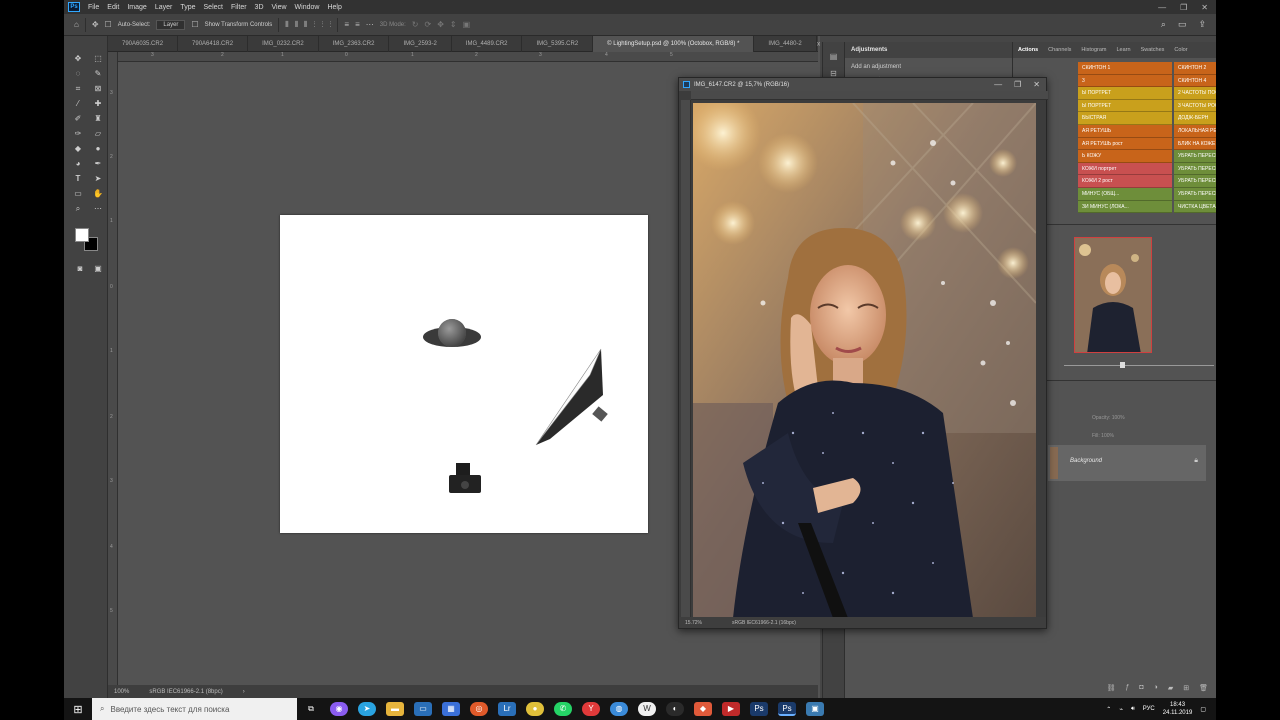 This screenshot has width=1280, height=720. I want to click on browser-icon: ◎, so click(479, 709).